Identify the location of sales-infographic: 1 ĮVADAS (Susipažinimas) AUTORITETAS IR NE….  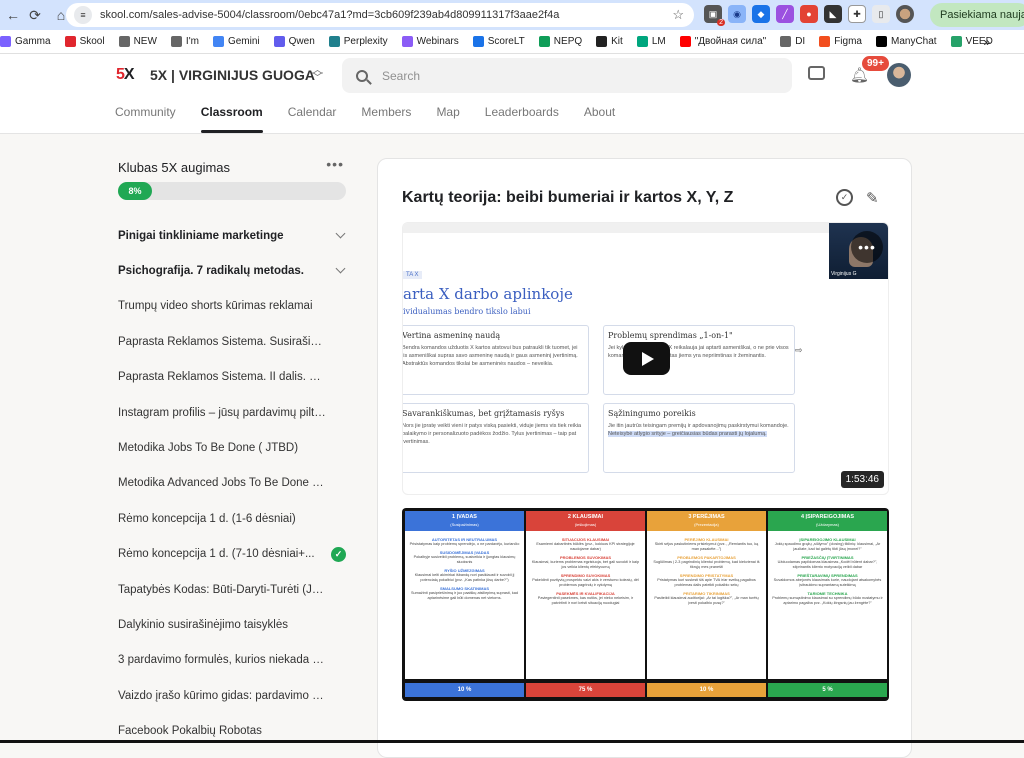
(645, 604).